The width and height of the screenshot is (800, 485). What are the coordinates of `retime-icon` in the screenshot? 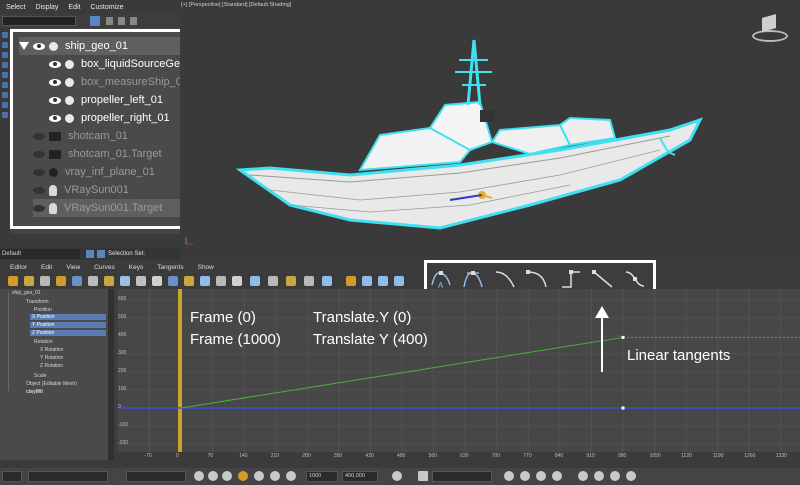 It's located at (157, 281).